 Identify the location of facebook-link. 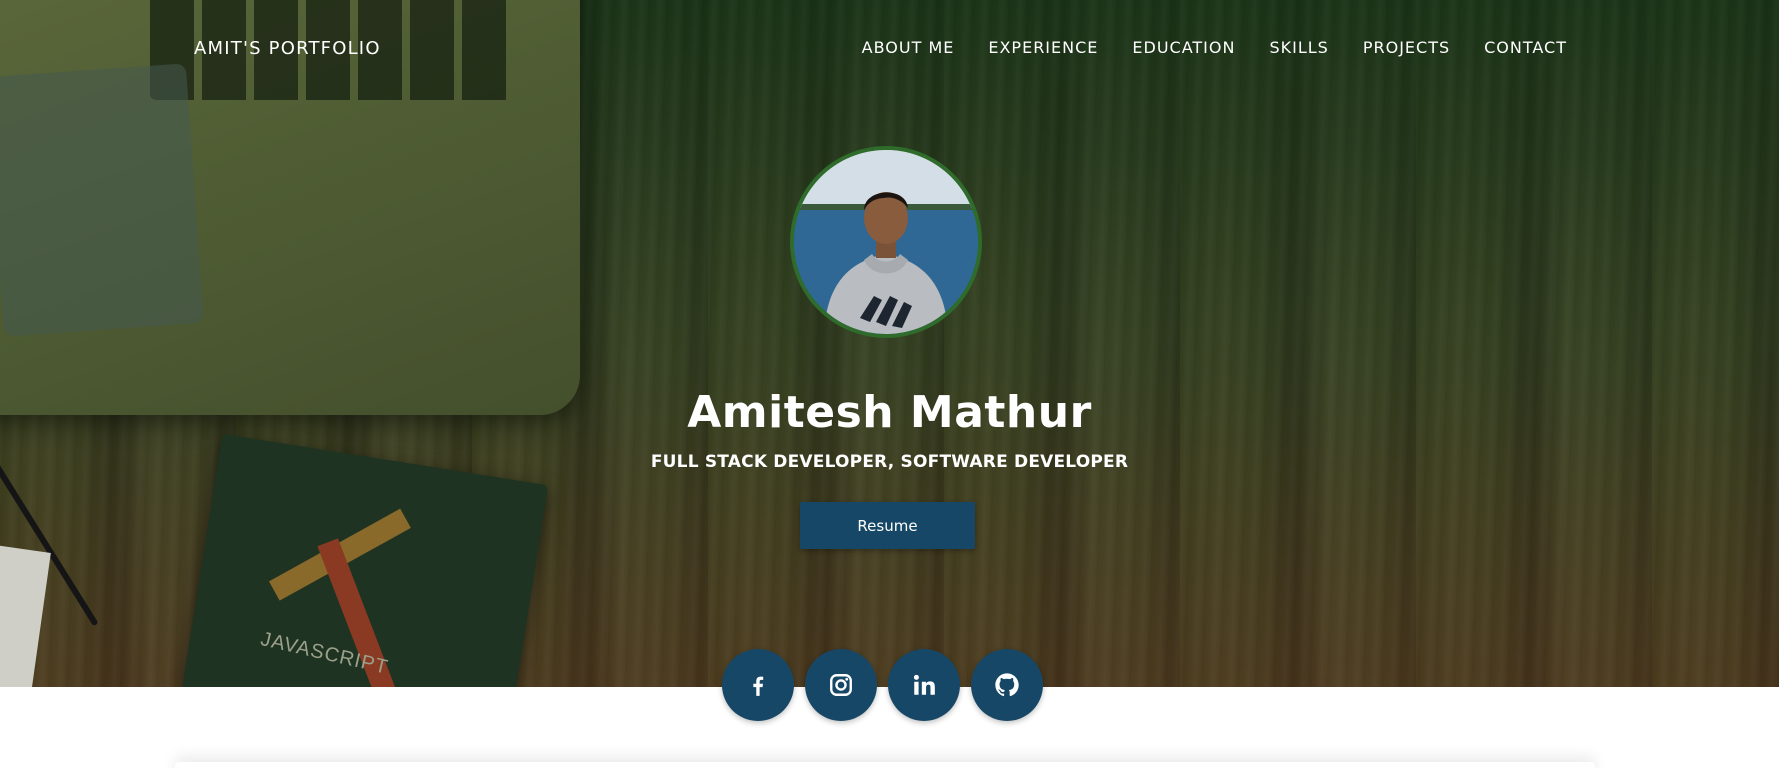
(758, 685).